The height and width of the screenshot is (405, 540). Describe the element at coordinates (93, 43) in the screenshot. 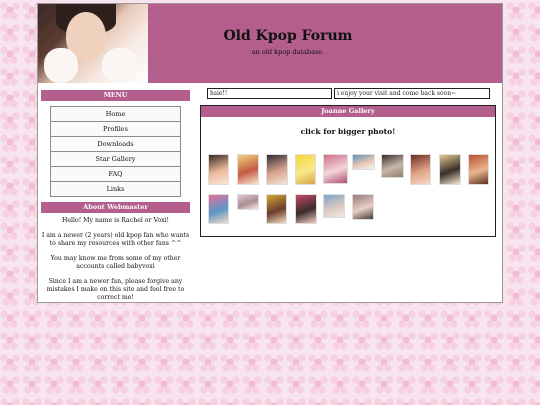

I see `header-photo` at that location.